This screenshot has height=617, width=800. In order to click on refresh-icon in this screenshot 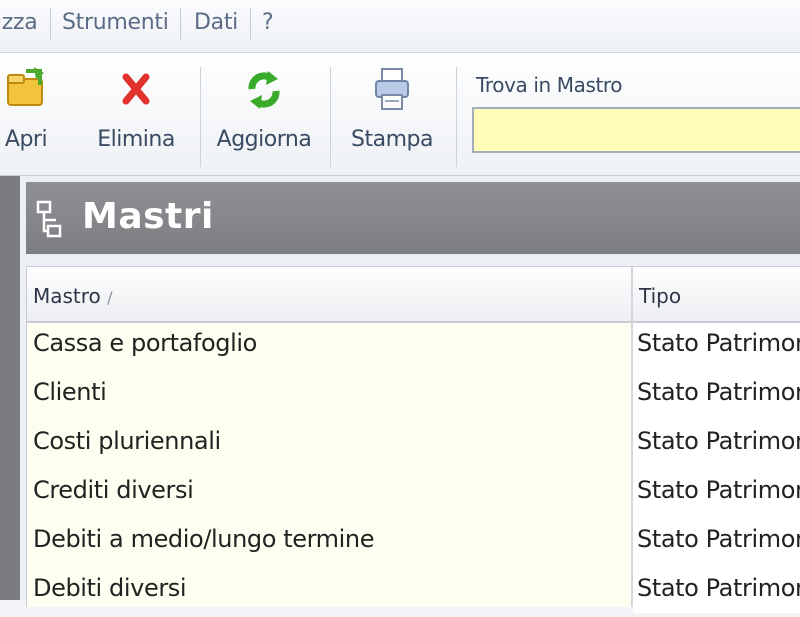, I will do `click(264, 90)`.